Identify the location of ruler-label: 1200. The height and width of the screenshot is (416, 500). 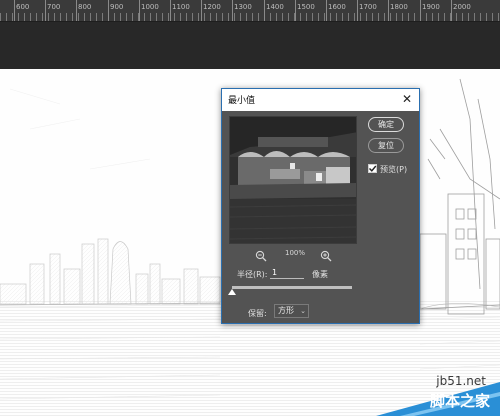
(212, 7).